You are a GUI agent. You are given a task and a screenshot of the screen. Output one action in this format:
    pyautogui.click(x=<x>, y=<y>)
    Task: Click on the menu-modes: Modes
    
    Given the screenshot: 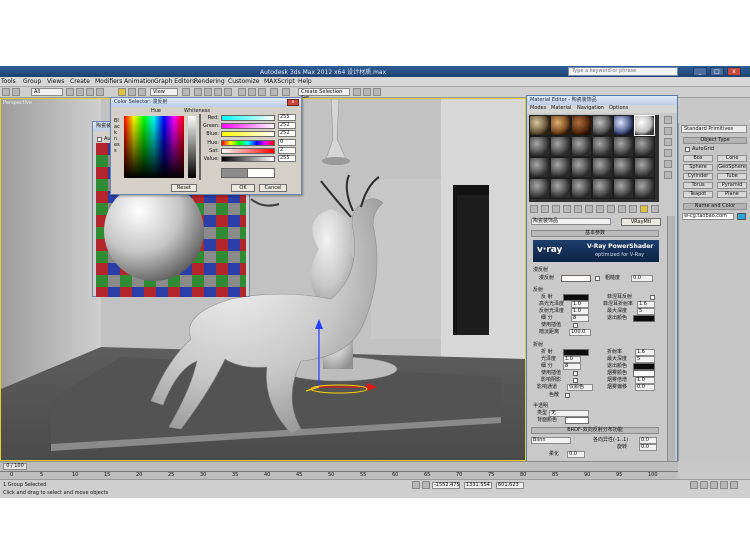 What is the action you would take?
    pyautogui.click(x=538, y=108)
    